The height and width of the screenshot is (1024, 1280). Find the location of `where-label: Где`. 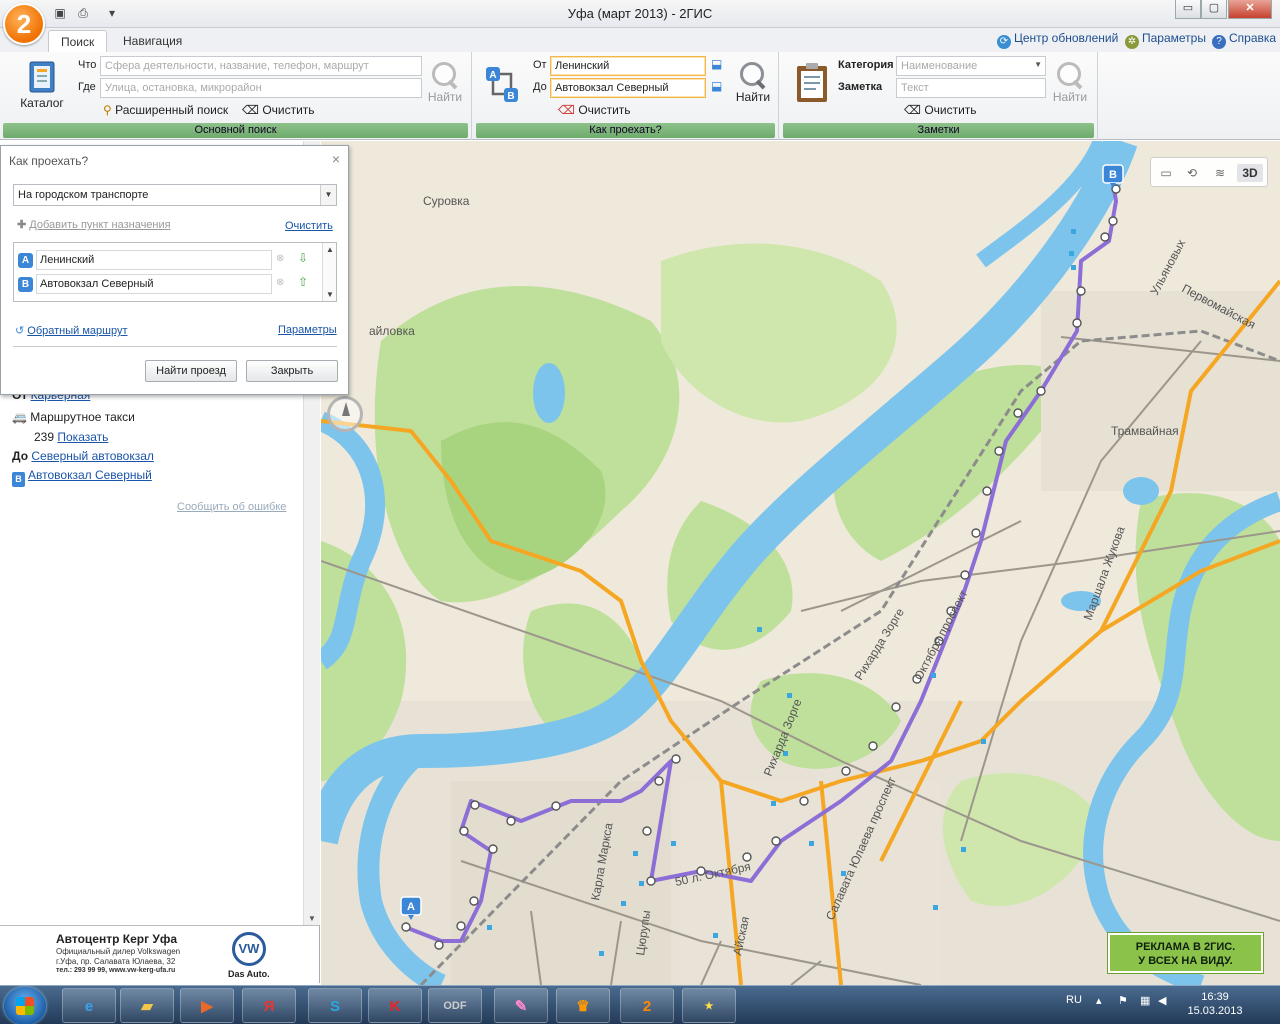

where-label: Где is located at coordinates (87, 87).